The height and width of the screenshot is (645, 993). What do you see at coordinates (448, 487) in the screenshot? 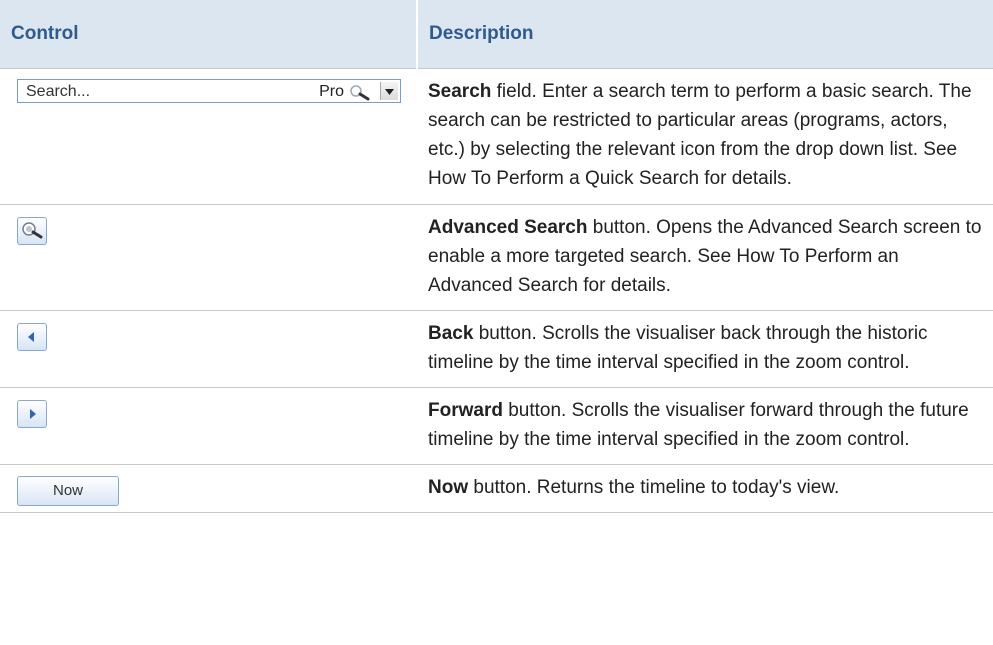
I see `term: Now` at bounding box center [448, 487].